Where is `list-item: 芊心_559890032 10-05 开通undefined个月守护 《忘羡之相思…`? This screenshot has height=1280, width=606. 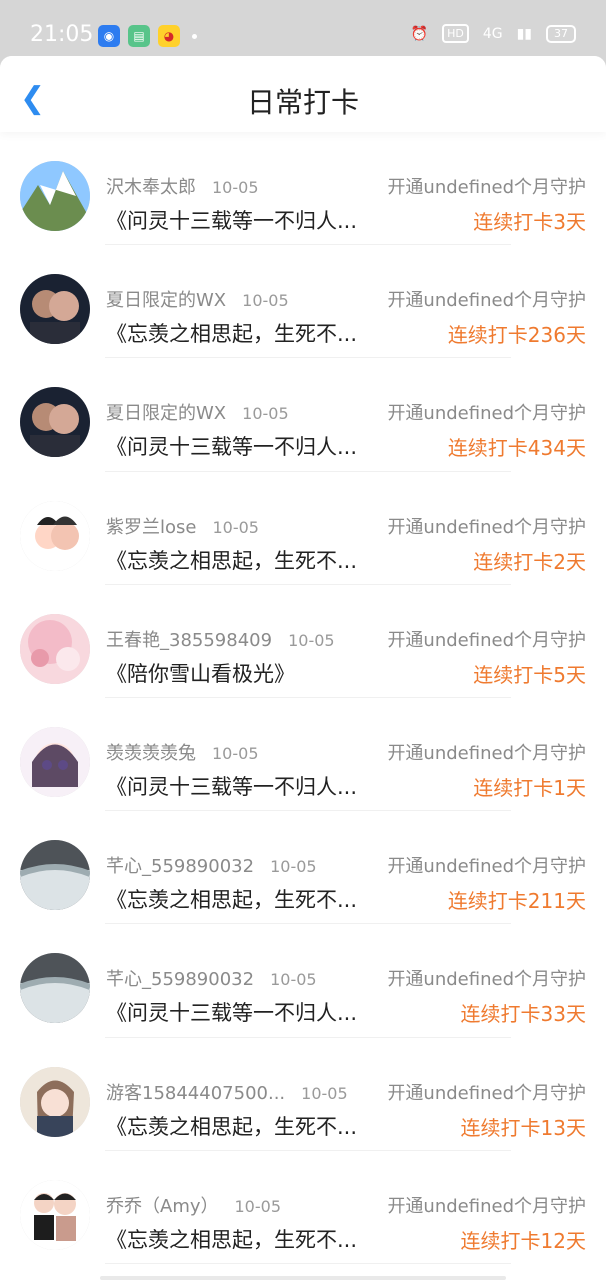
list-item: 芊心_559890032 10-05 开通undefined个月守护 《忘羡之相思… is located at coordinates (303, 868).